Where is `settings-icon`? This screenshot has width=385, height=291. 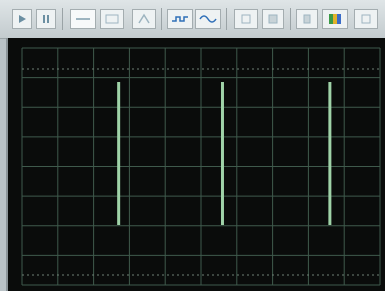 settings-icon is located at coordinates (335, 19).